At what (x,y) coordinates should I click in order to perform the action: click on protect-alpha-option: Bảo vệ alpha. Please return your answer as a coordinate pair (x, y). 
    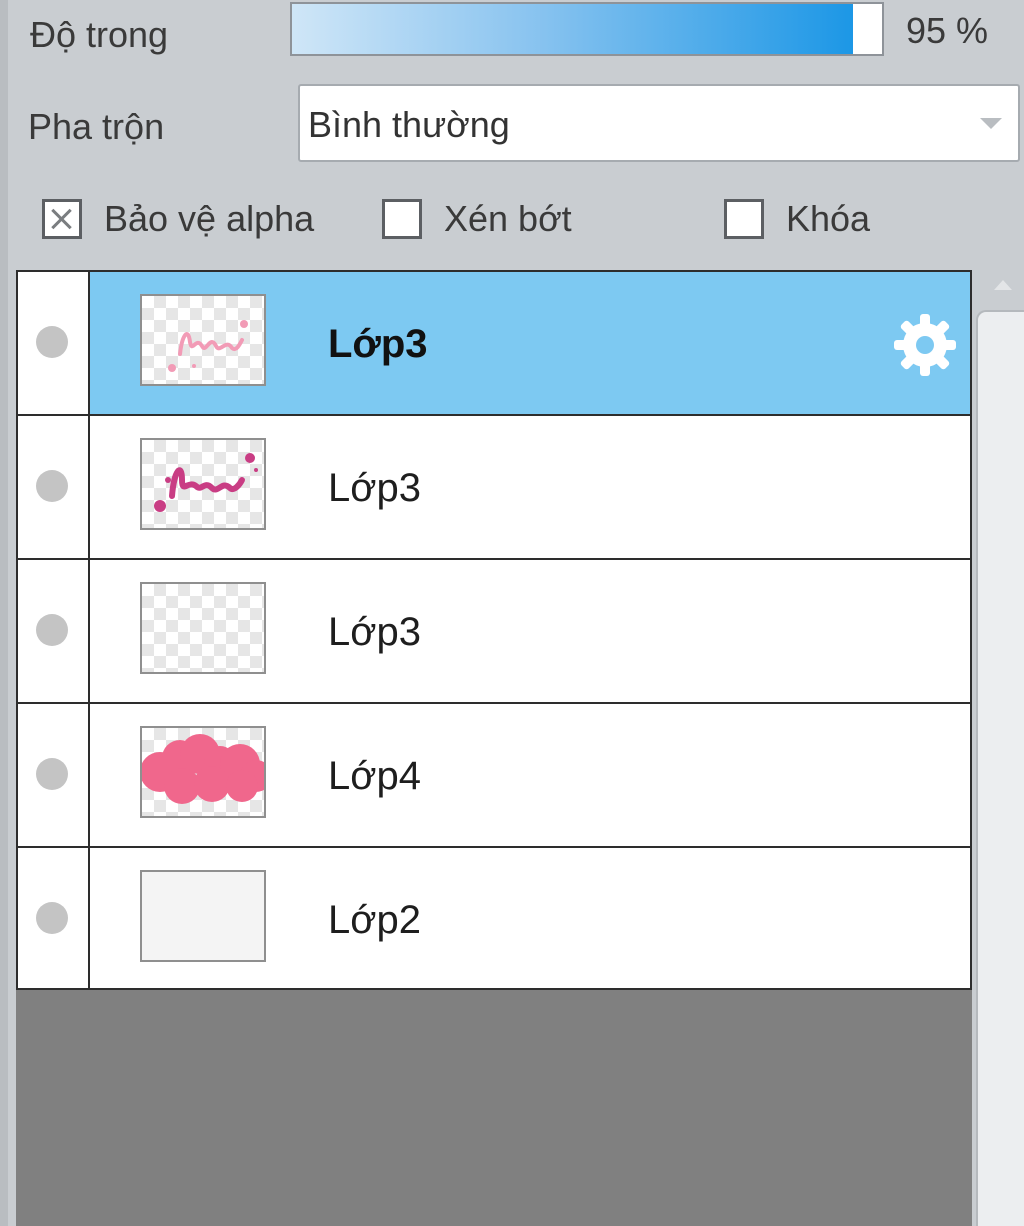
    Looking at the image, I should click on (178, 219).